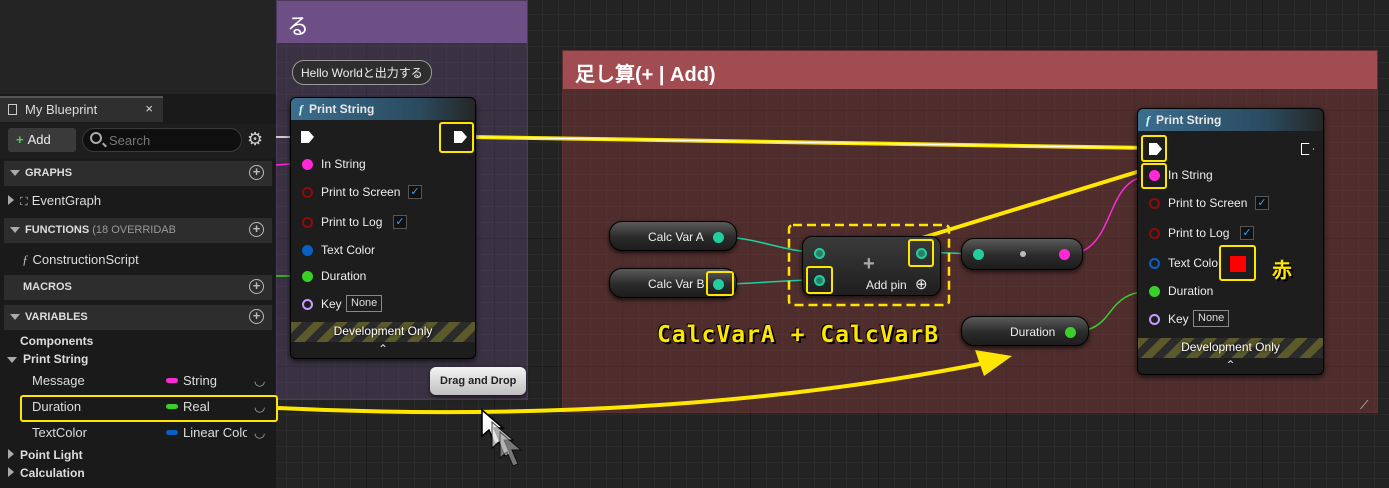 The width and height of the screenshot is (1389, 488). I want to click on function-item-constructionscript: ƒ ConstructionScript, so click(138, 260).